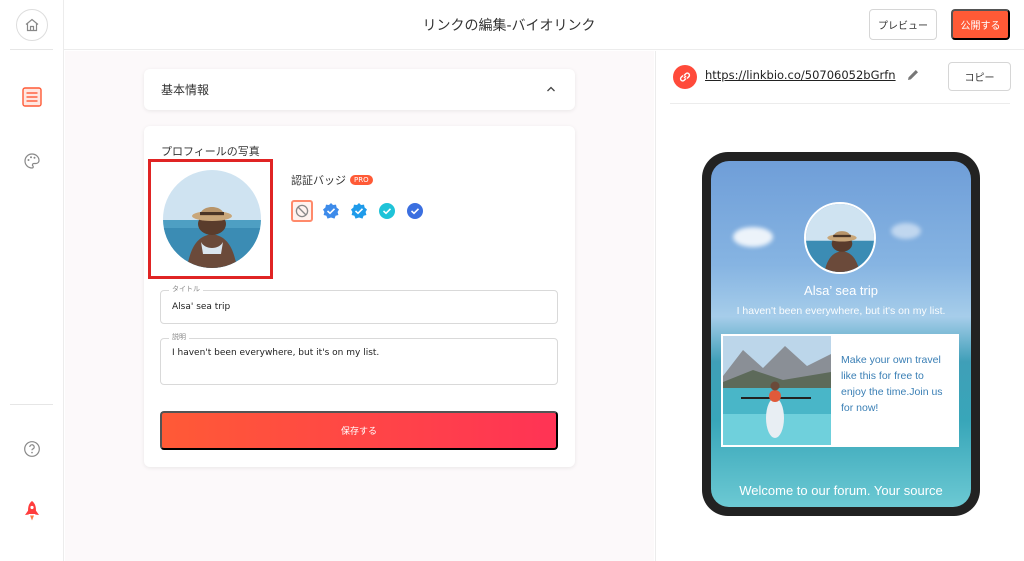 The image size is (1024, 561). Describe the element at coordinates (777, 390) in the screenshot. I see `preview-card-image` at that location.